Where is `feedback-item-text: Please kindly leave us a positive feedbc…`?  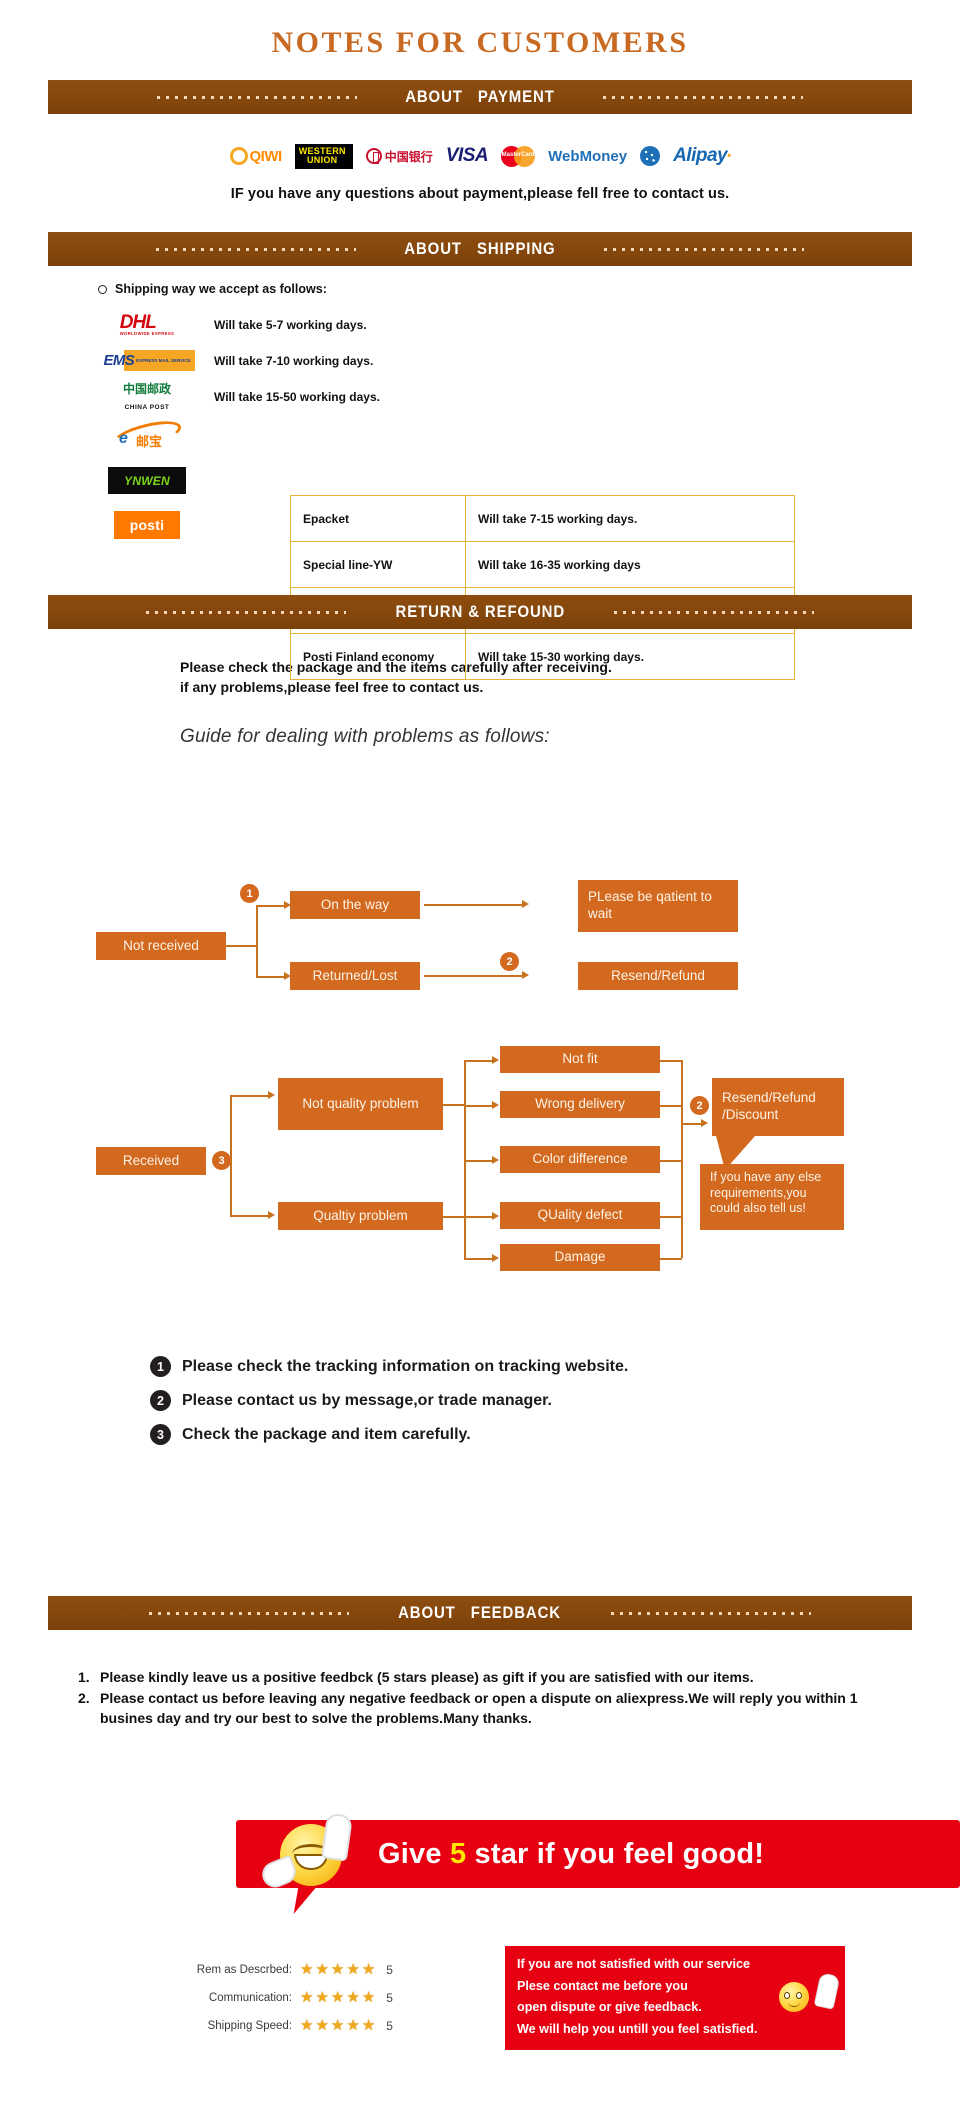
feedback-item-text: Please kindly leave us a positive feedbc… is located at coordinates (427, 1677).